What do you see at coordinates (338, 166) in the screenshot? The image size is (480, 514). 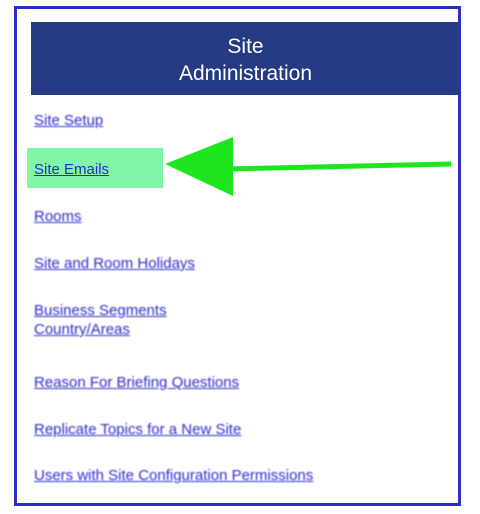 I see `arrow-shaft` at bounding box center [338, 166].